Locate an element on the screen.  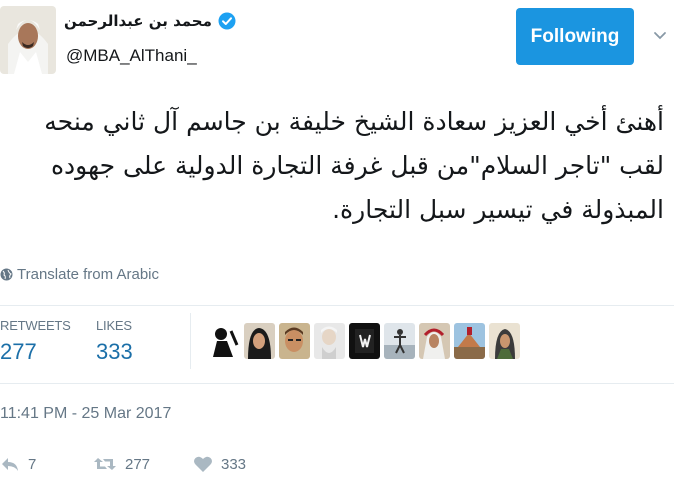
likes-stat: LIKES 333 is located at coordinates (114, 341).